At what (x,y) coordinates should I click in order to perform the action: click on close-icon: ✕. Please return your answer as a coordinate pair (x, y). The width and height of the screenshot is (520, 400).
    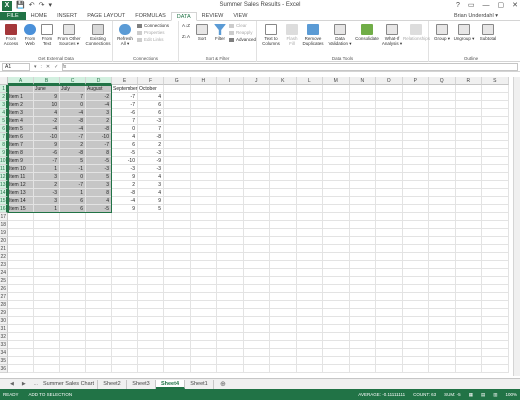
    Looking at the image, I should click on (515, 6).